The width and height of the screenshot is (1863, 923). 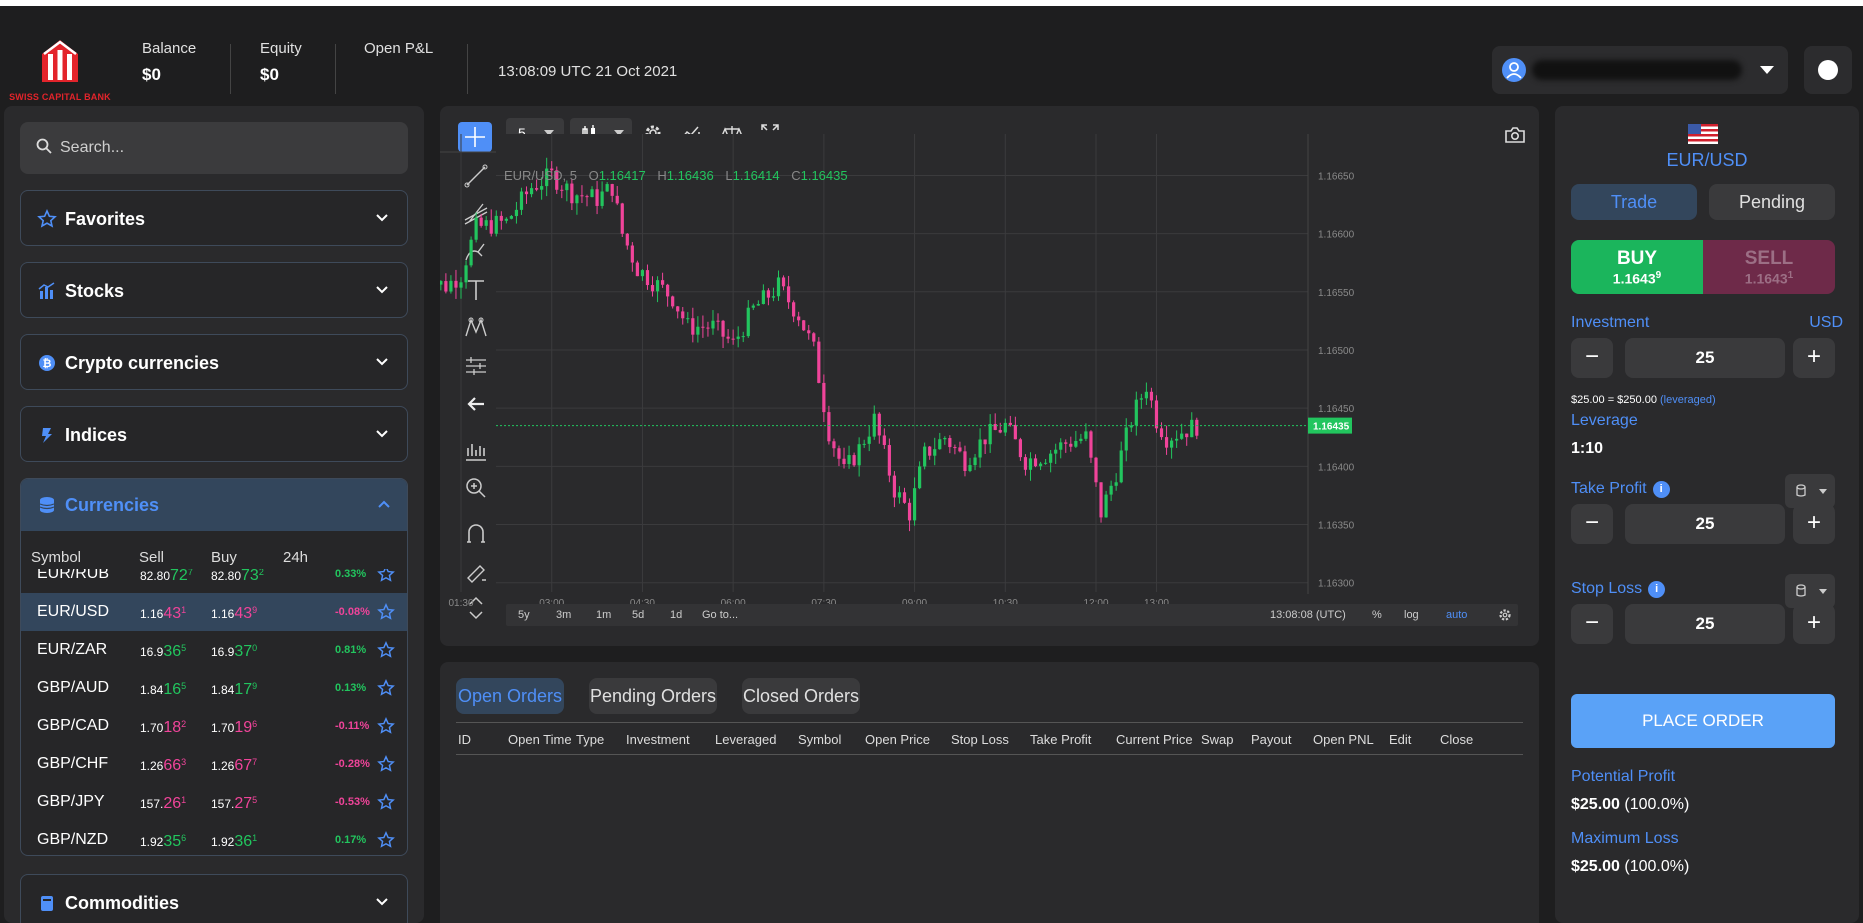 I want to click on account-menu, so click(x=1640, y=70).